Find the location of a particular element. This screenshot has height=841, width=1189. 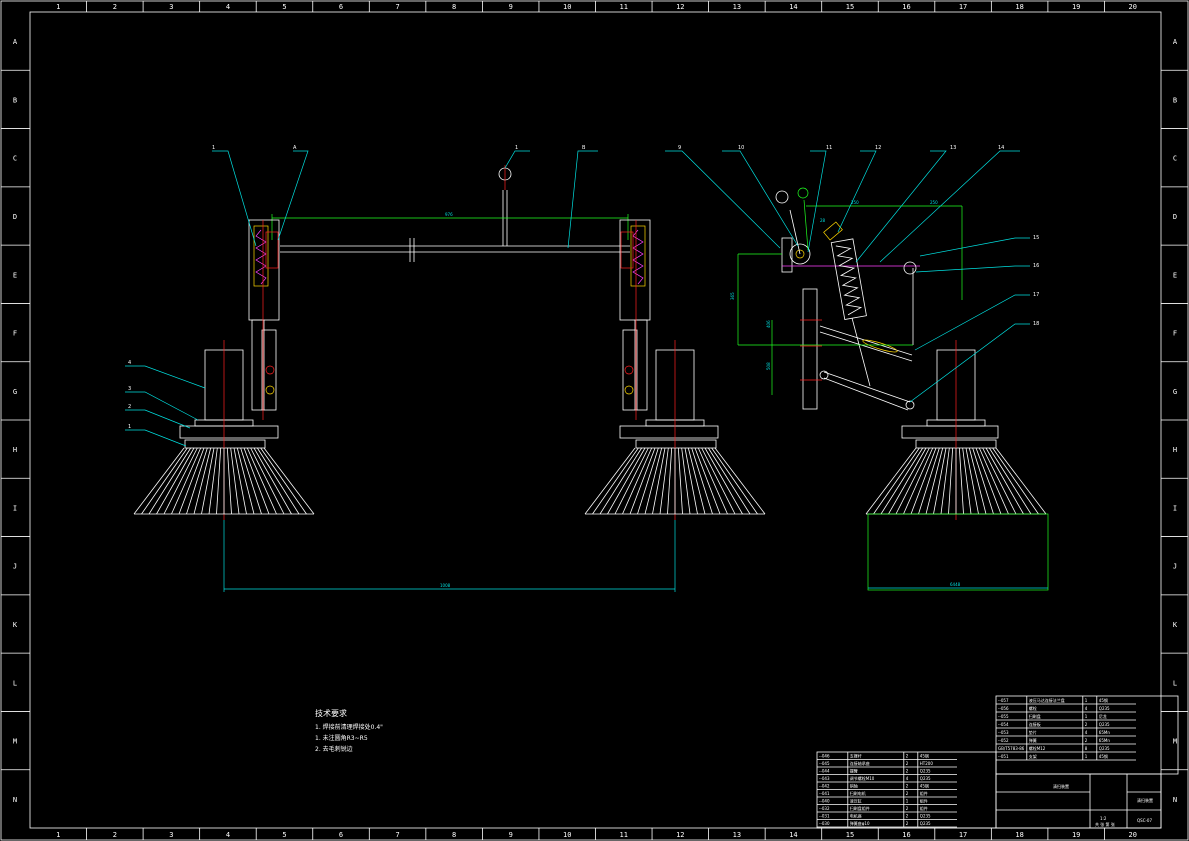

side-width-value: 6448 is located at coordinates (955, 584).